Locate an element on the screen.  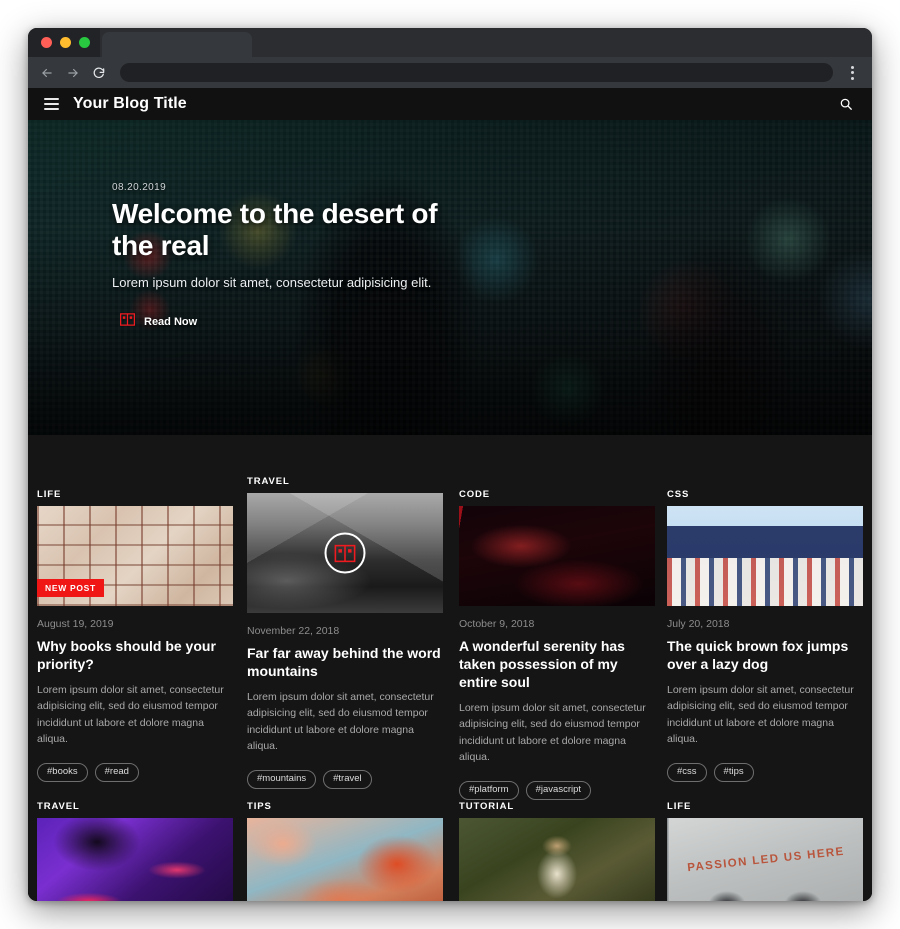
post-card: TRAVEL April 21, 2018 is located at coordinates (135, 851).